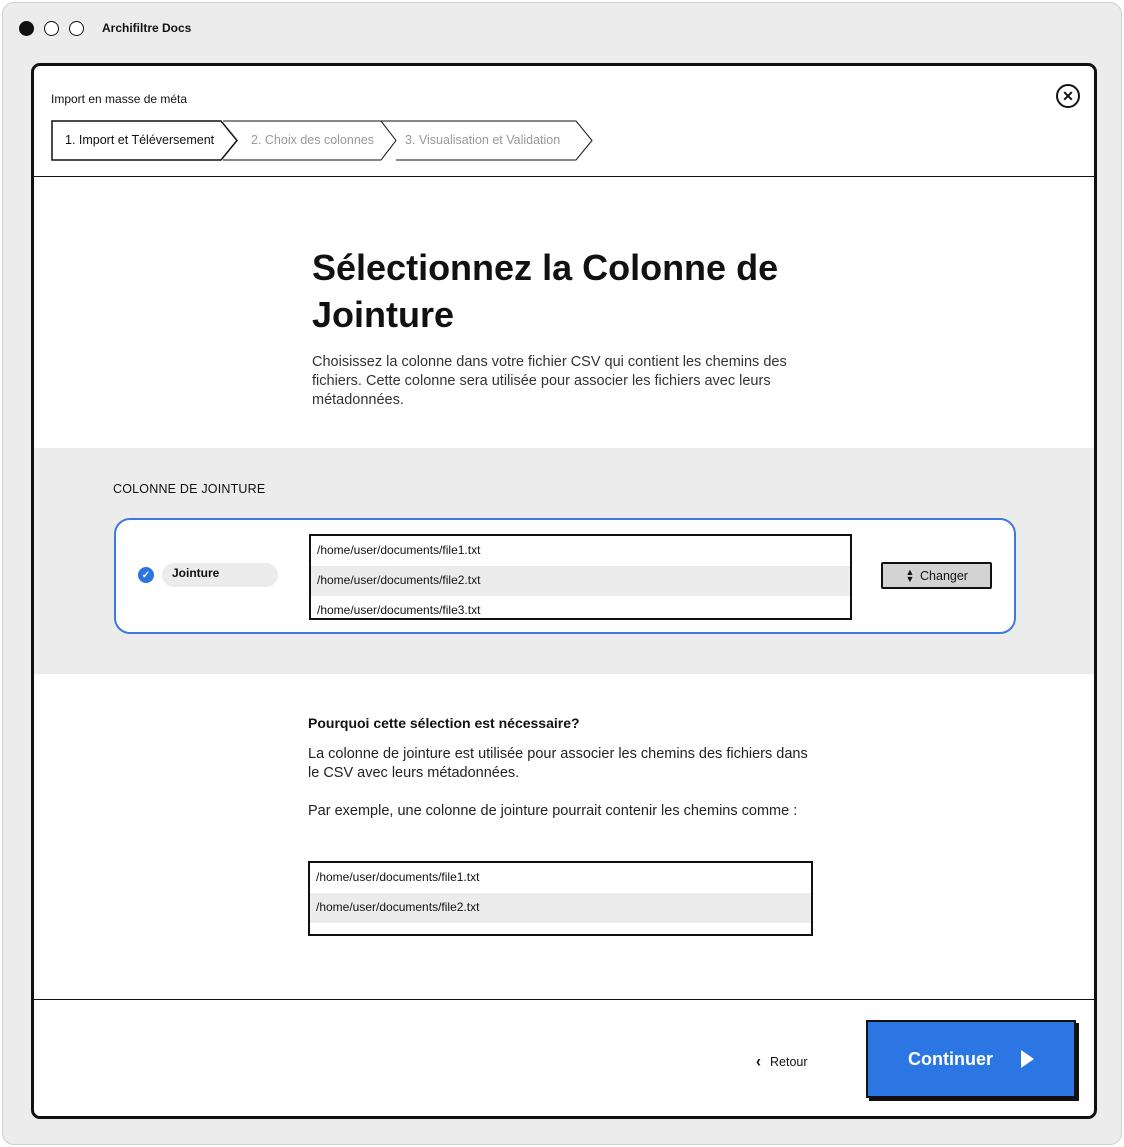 The height and width of the screenshot is (1147, 1124). What do you see at coordinates (545, 291) in the screenshot?
I see `page-title: Sélectionnez la Colonne de Jointure` at bounding box center [545, 291].